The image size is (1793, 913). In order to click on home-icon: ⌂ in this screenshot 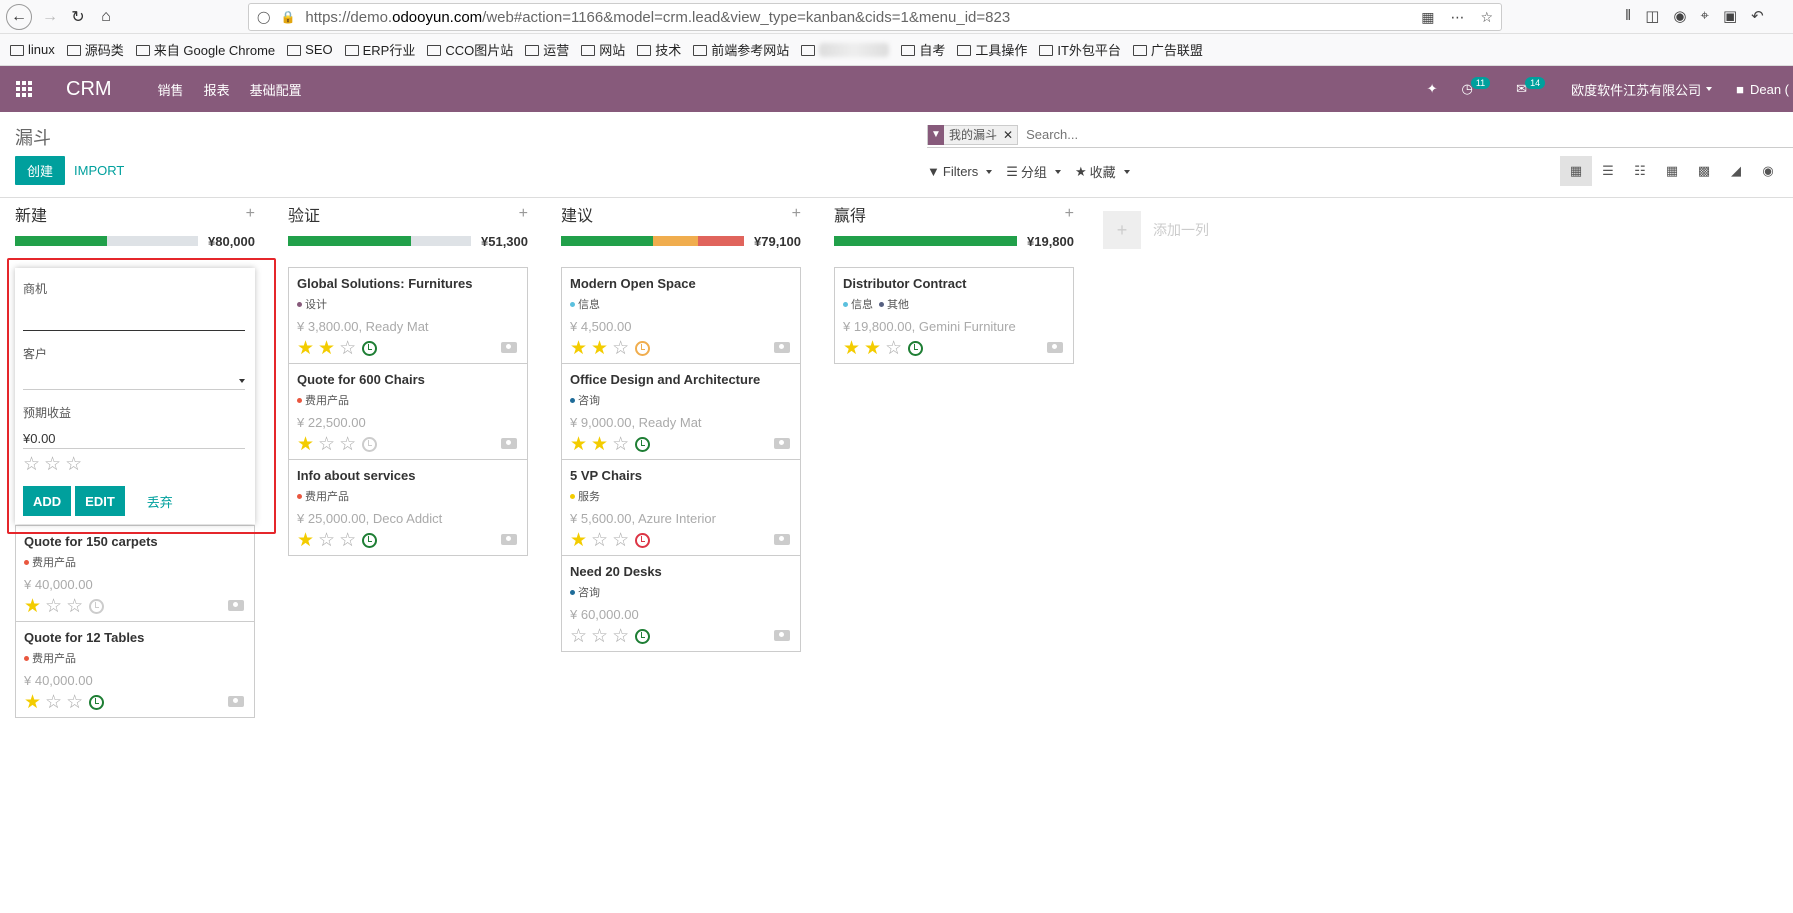, I will do `click(106, 17)`.